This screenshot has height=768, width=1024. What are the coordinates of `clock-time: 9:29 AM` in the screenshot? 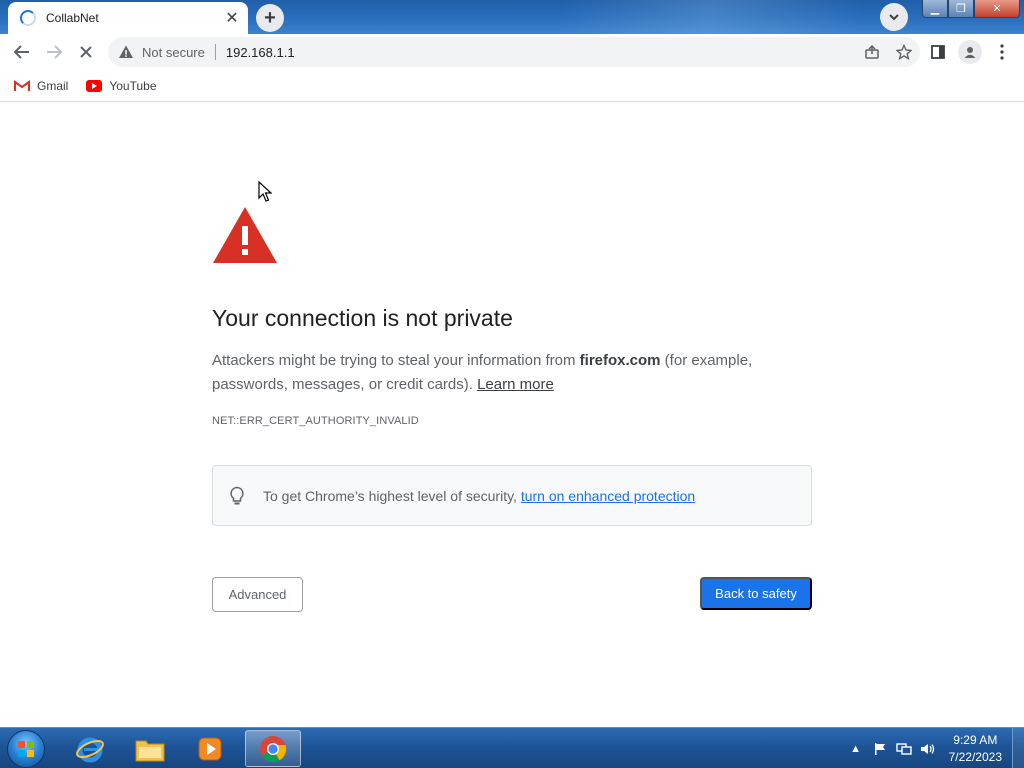 It's located at (975, 739).